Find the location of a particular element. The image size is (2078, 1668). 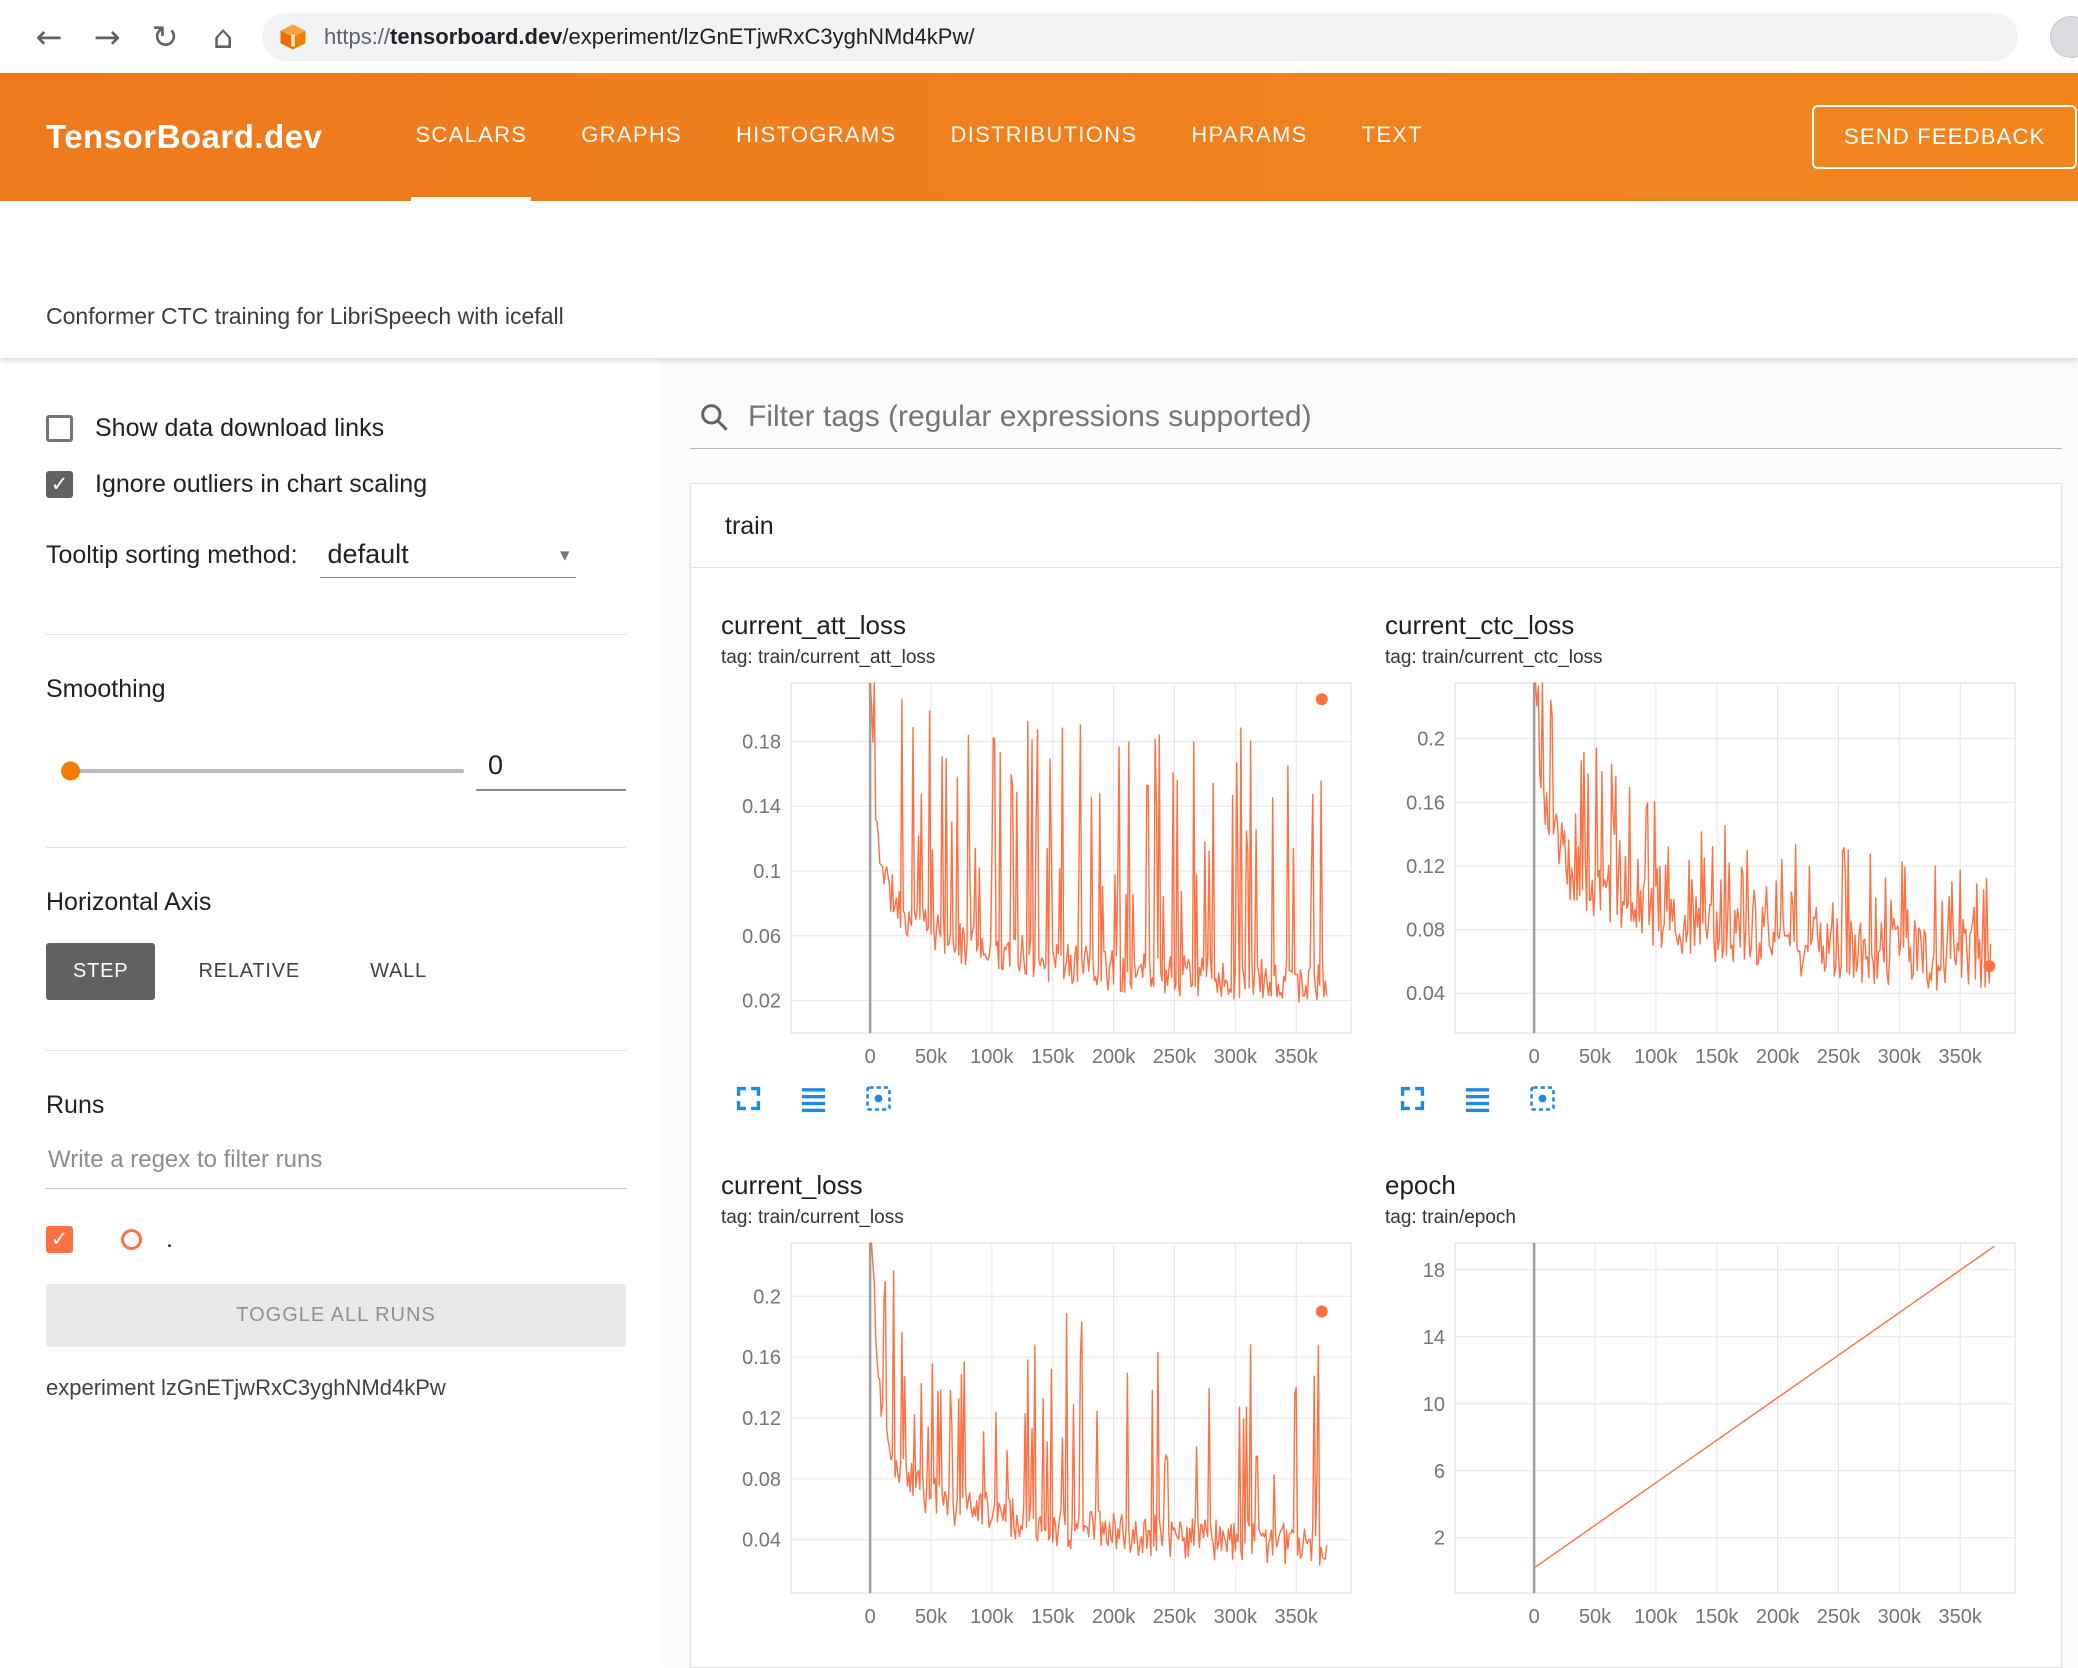

svg-text: 150k is located at coordinates (1717, 1617).